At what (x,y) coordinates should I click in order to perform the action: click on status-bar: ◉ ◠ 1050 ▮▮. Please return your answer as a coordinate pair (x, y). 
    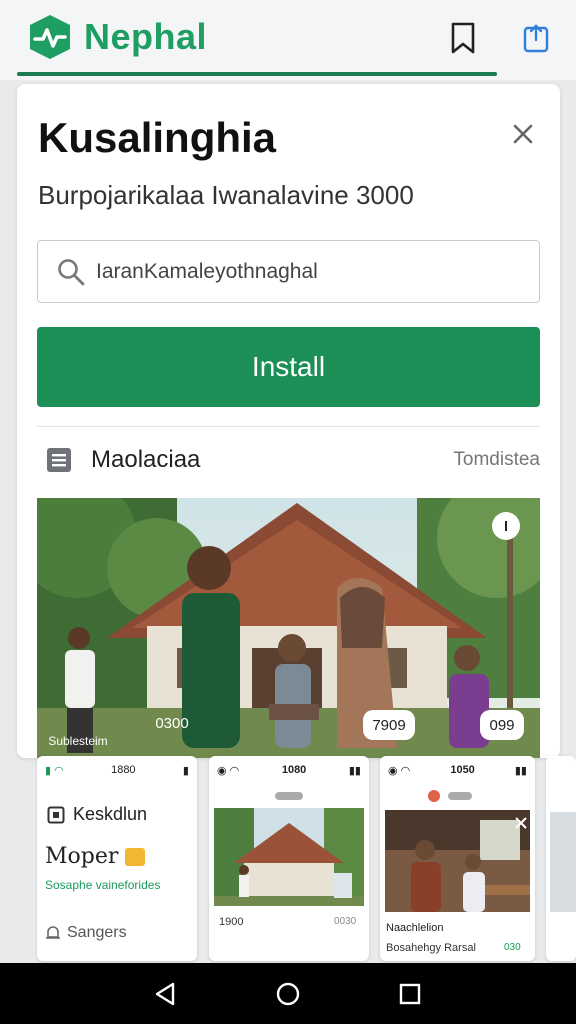
    Looking at the image, I should click on (457, 770).